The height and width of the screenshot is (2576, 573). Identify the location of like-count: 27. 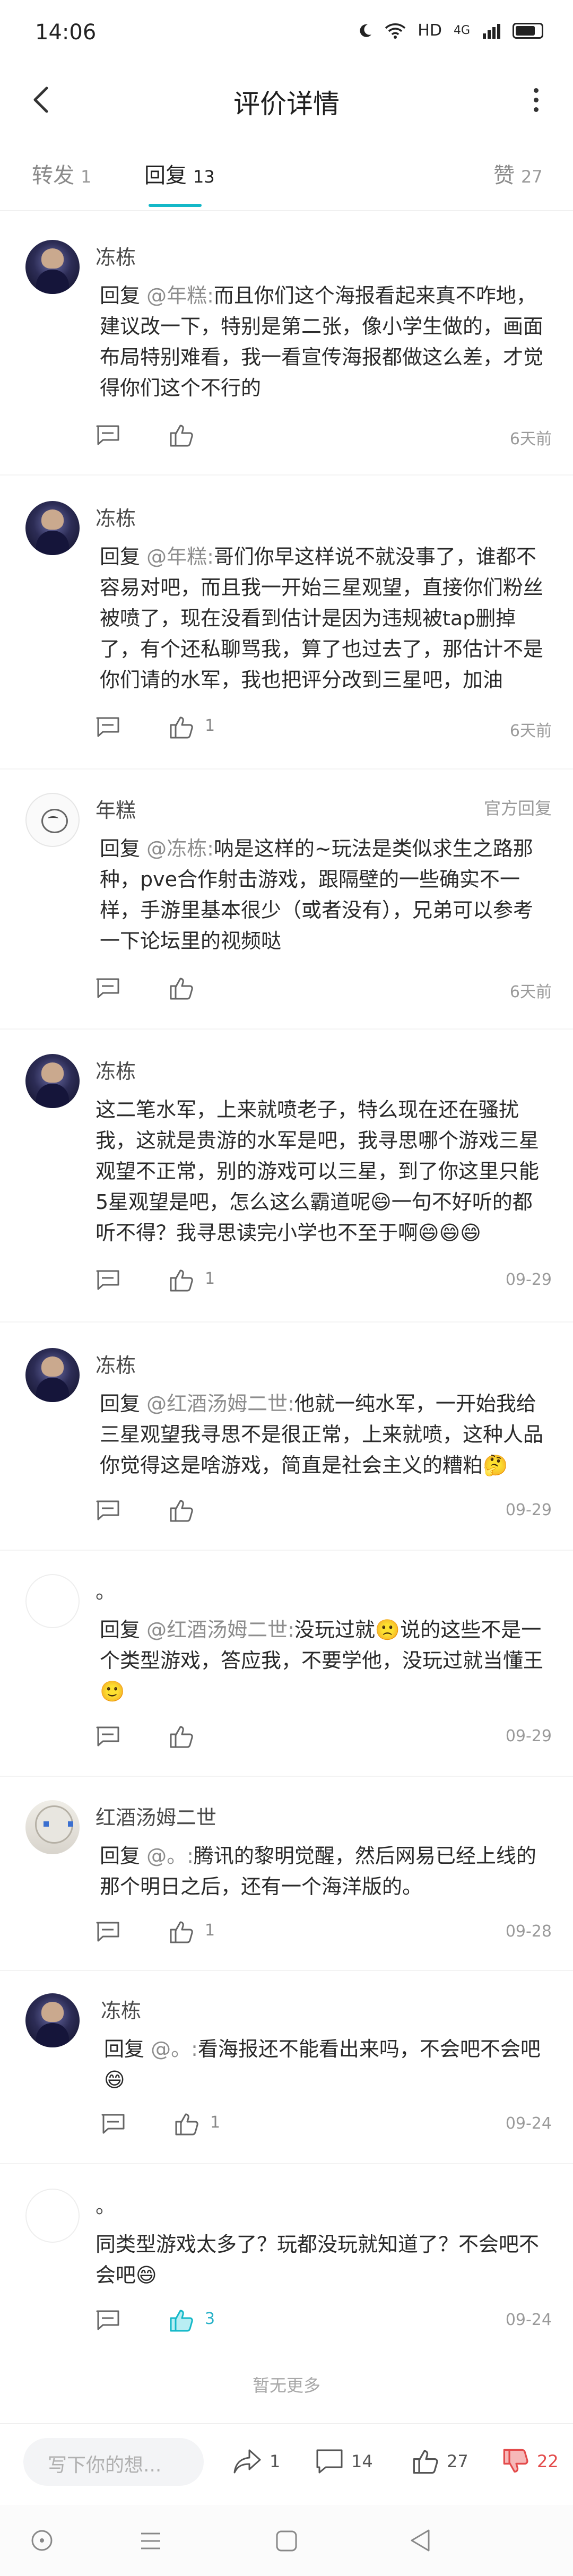
(457, 2461).